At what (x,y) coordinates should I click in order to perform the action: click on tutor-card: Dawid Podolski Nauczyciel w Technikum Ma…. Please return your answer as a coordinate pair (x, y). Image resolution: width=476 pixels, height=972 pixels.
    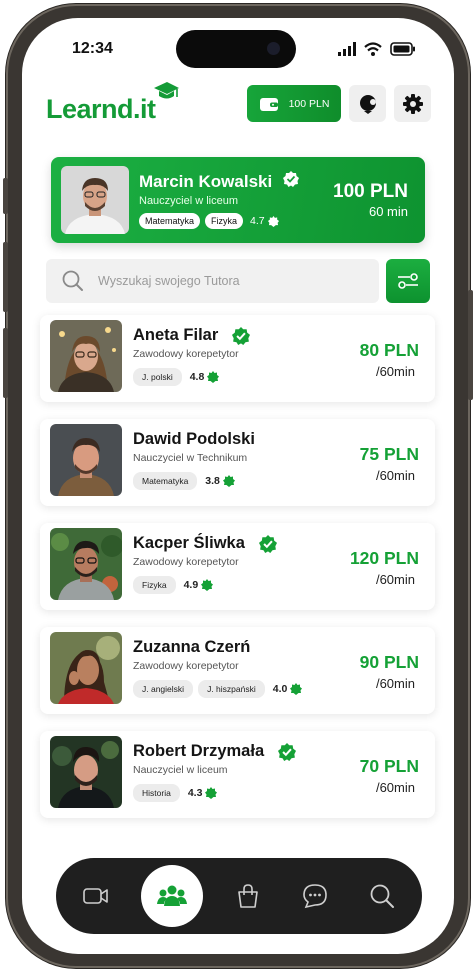
    Looking at the image, I should click on (237, 462).